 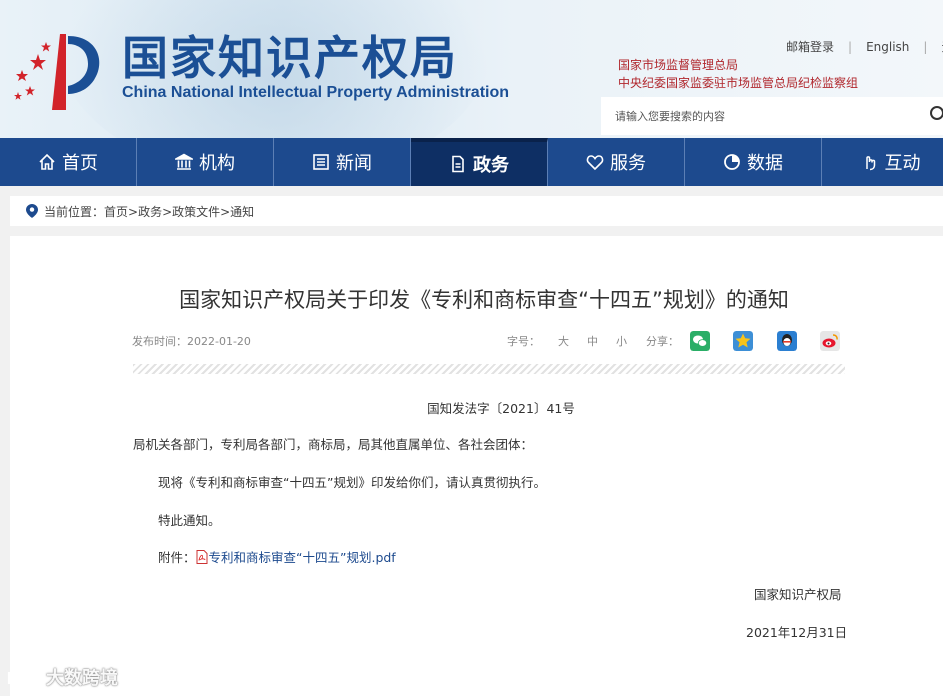 What do you see at coordinates (595, 163) in the screenshot?
I see `service-icon` at bounding box center [595, 163].